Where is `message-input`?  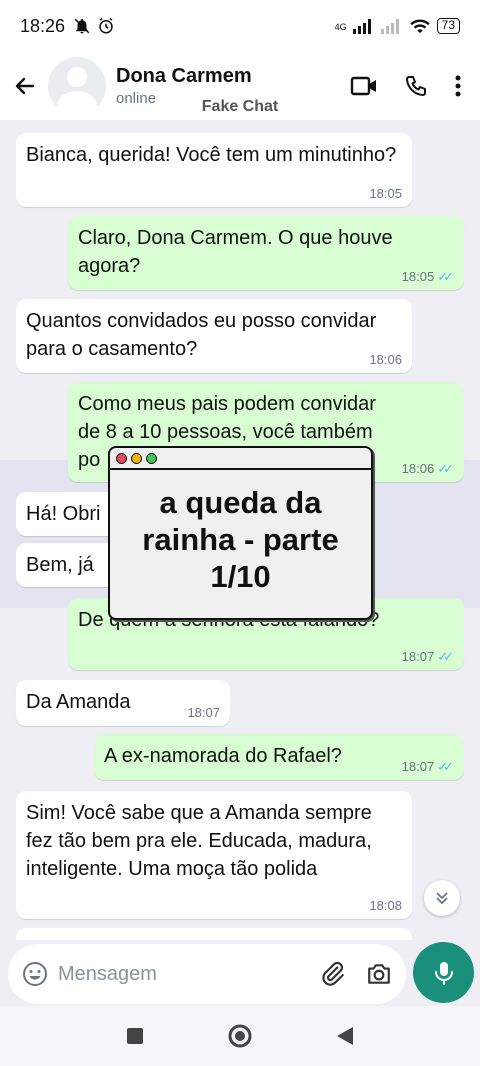 message-input is located at coordinates (178, 974).